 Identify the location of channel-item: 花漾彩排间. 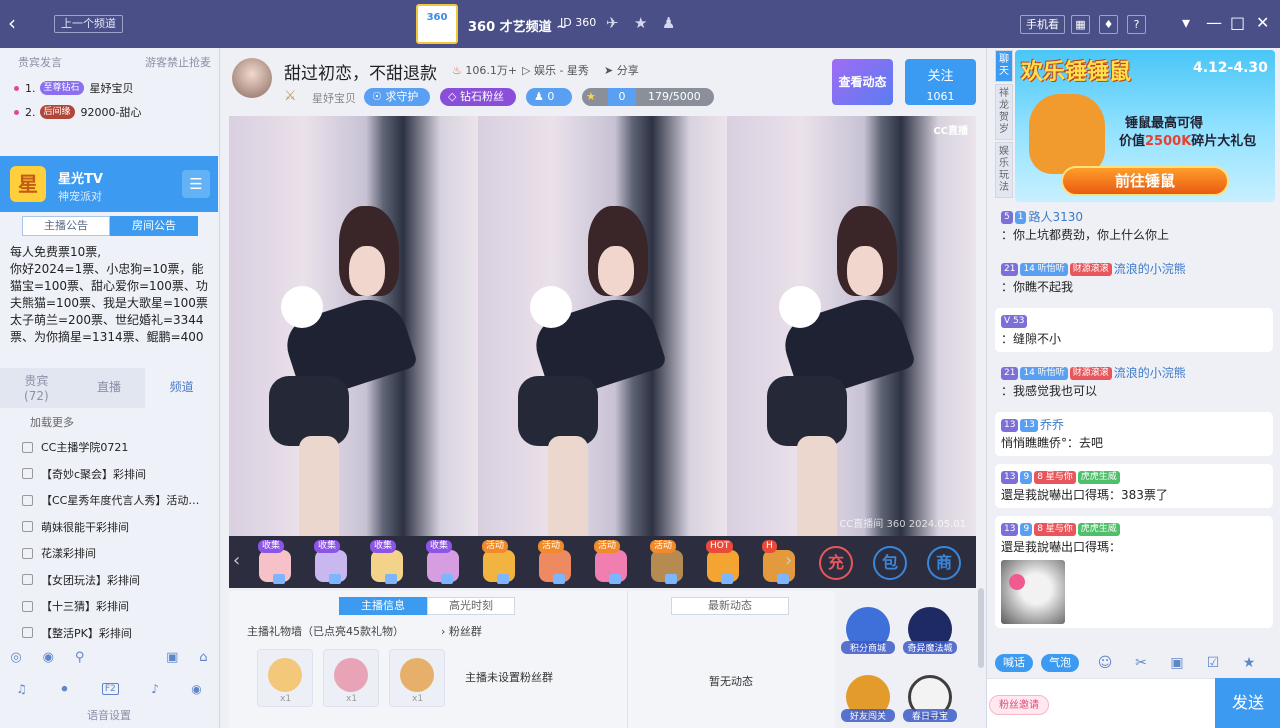
(117, 553).